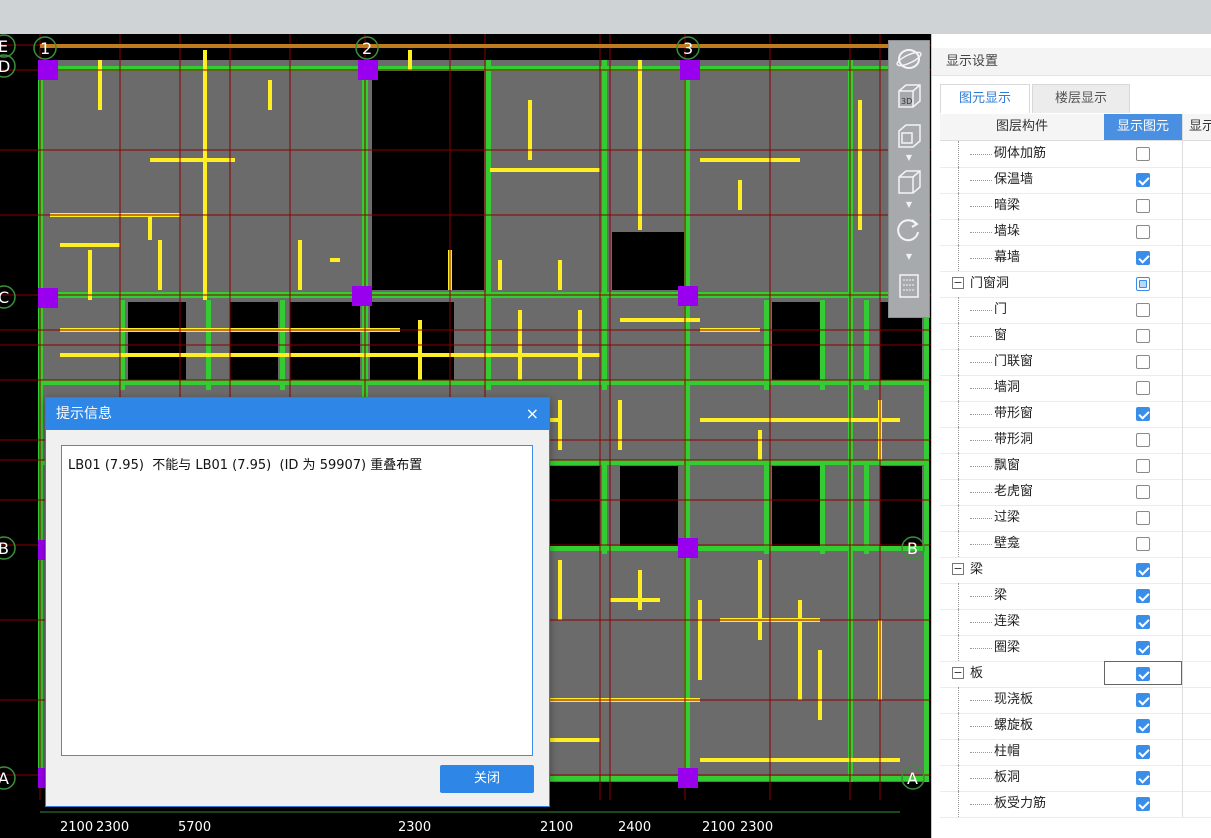  I want to click on layer-row: 柱帽, so click(1075, 752).